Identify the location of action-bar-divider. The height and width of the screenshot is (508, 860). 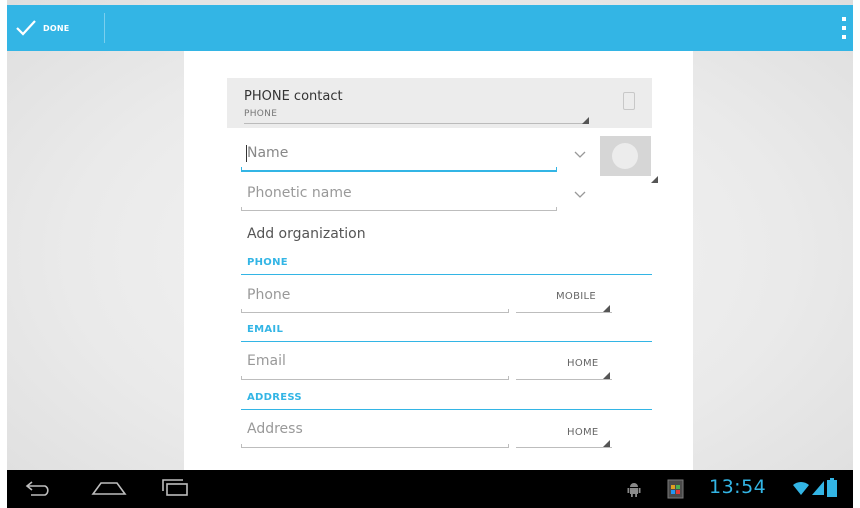
(104, 28).